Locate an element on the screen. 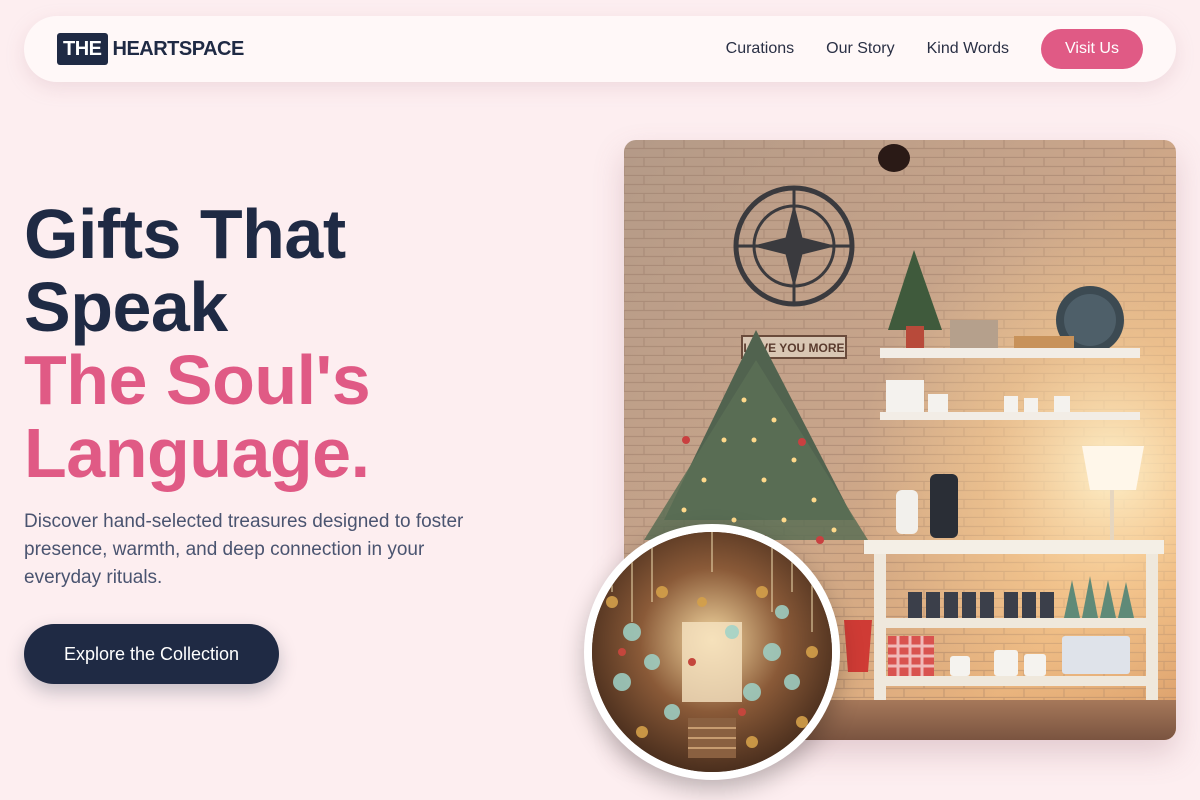  brand-logo: THE HEARTSPACE is located at coordinates (150, 49).